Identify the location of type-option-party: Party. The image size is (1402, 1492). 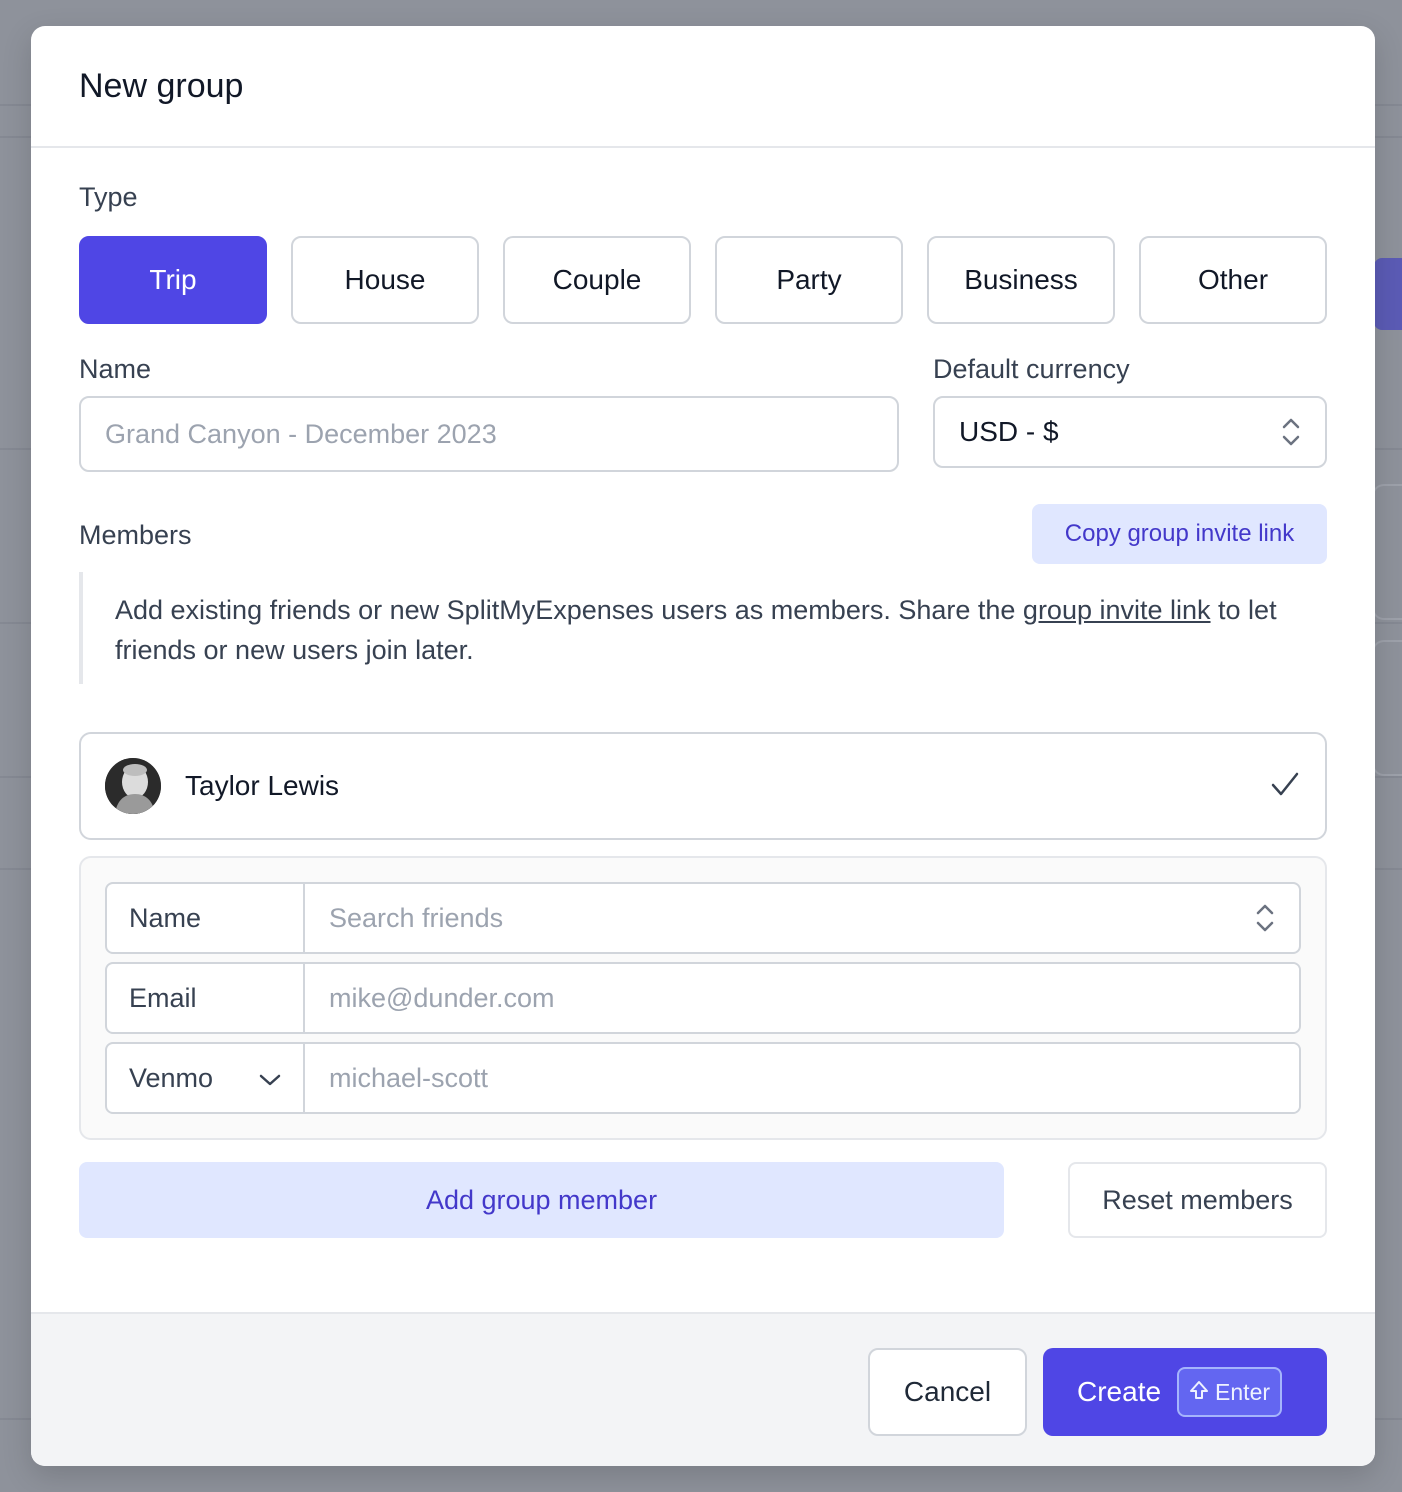
(809, 280).